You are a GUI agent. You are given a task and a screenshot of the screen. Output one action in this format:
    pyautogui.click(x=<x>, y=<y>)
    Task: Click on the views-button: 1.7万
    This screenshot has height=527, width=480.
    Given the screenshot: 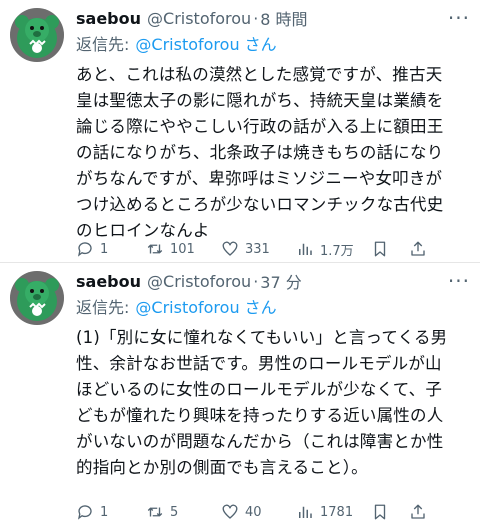 What is the action you would take?
    pyautogui.click(x=333, y=249)
    